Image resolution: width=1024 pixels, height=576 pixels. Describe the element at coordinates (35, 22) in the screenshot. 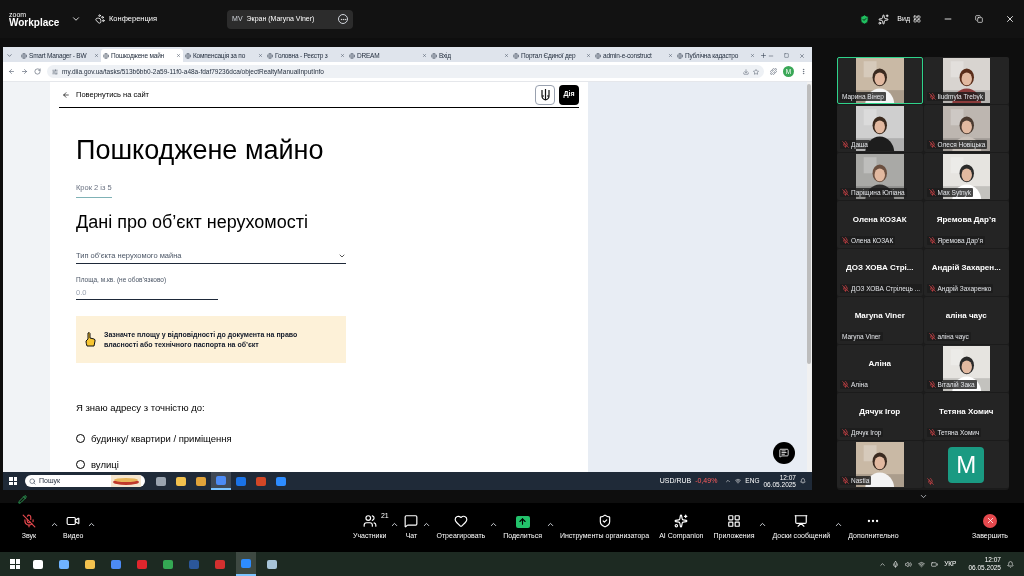

I see `product-name: Workplace` at that location.